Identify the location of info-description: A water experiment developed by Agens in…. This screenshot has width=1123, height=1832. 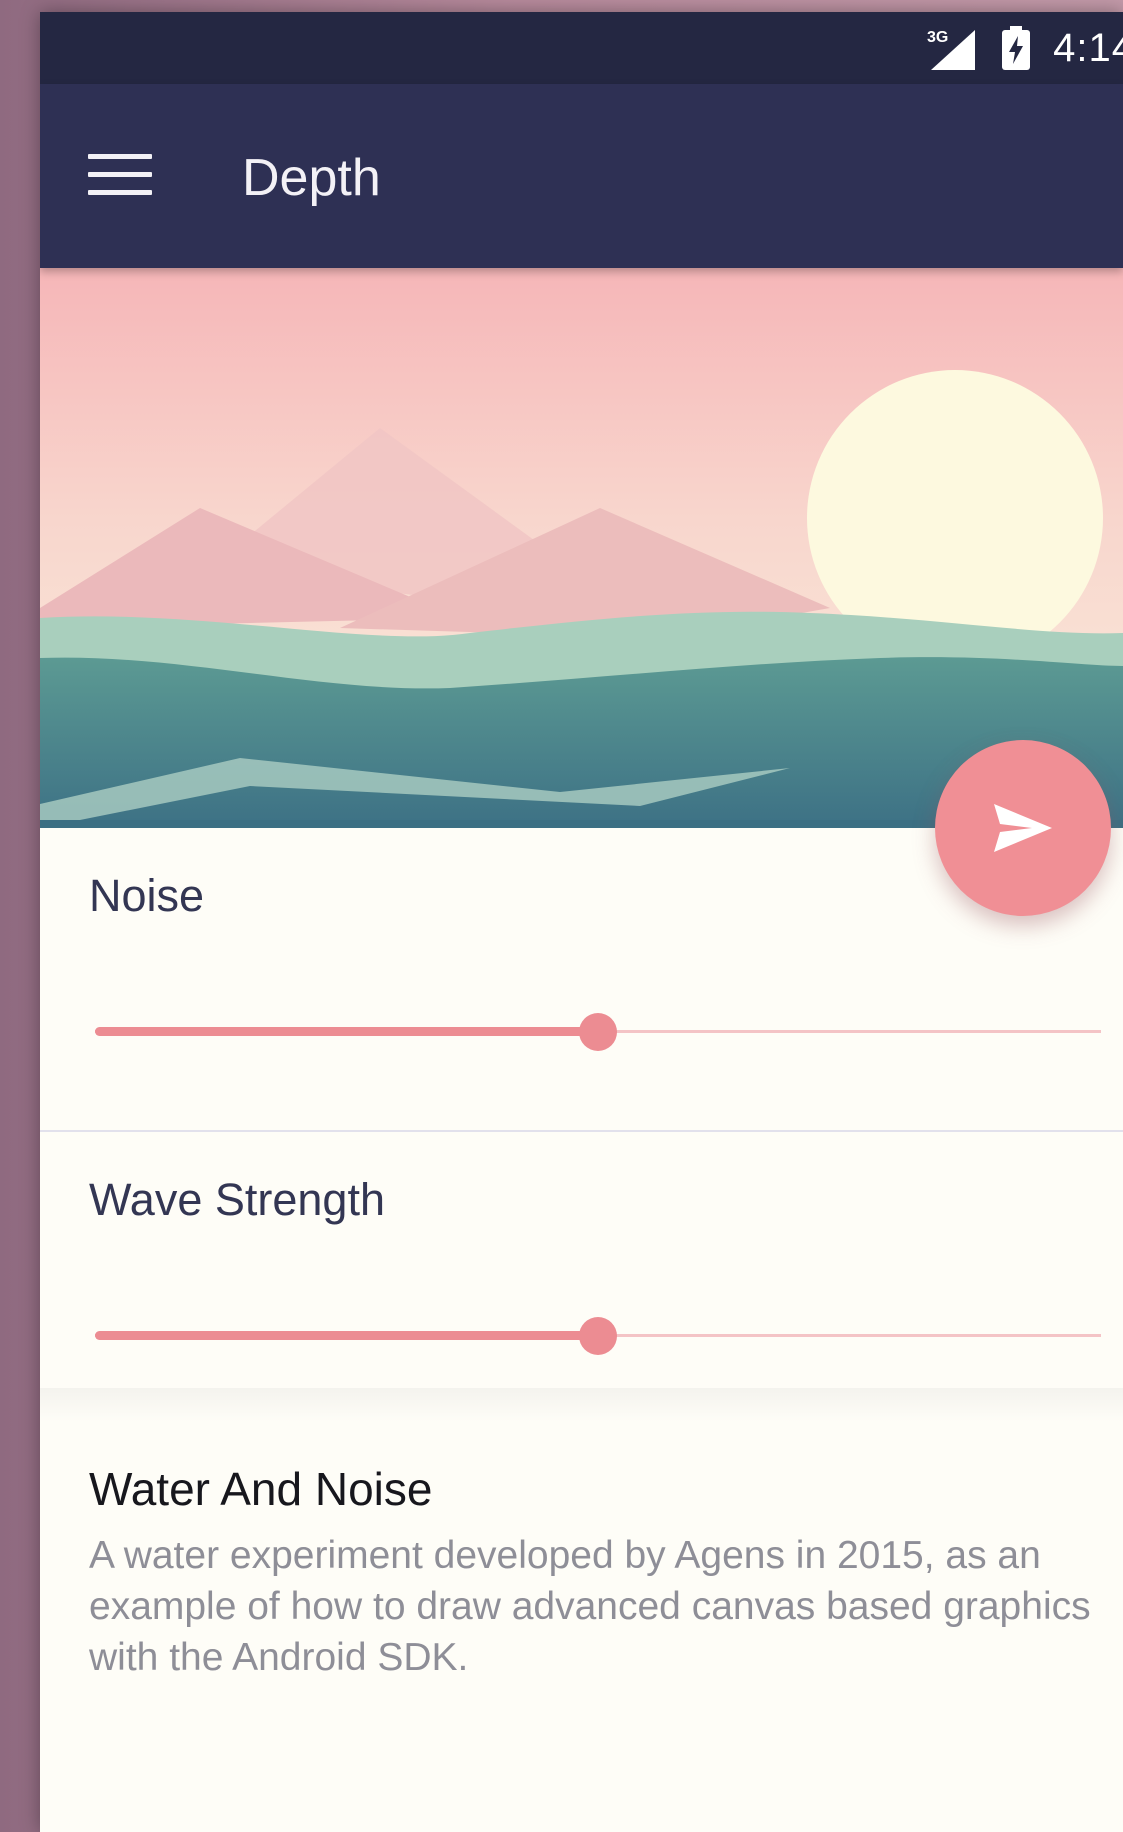
(590, 1606).